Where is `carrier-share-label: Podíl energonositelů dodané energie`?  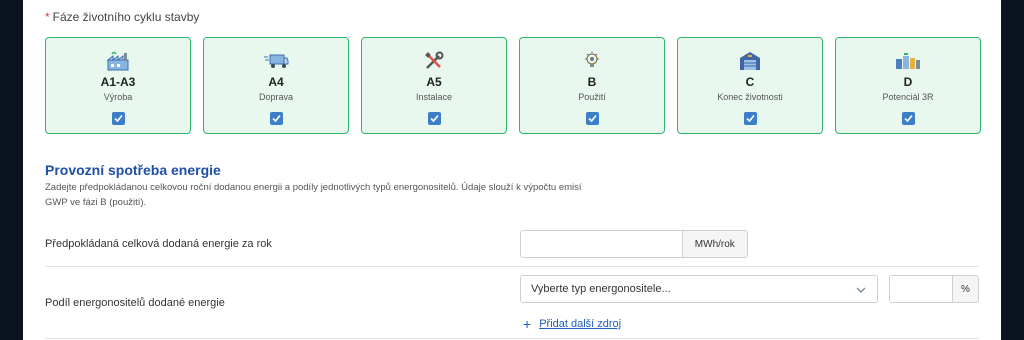
carrier-share-label: Podíl energonositelů dodané energie is located at coordinates (135, 303).